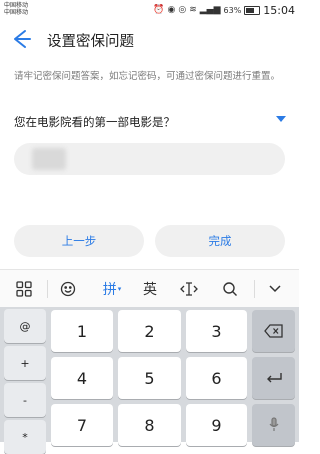  Describe the element at coordinates (25, 437) in the screenshot. I see `key-asterisk: *` at that location.